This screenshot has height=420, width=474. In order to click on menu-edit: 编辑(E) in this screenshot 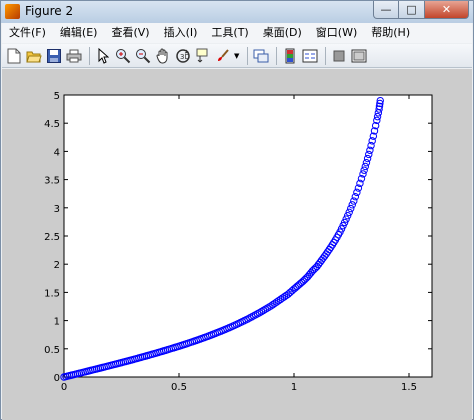, I will do `click(79, 33)`.